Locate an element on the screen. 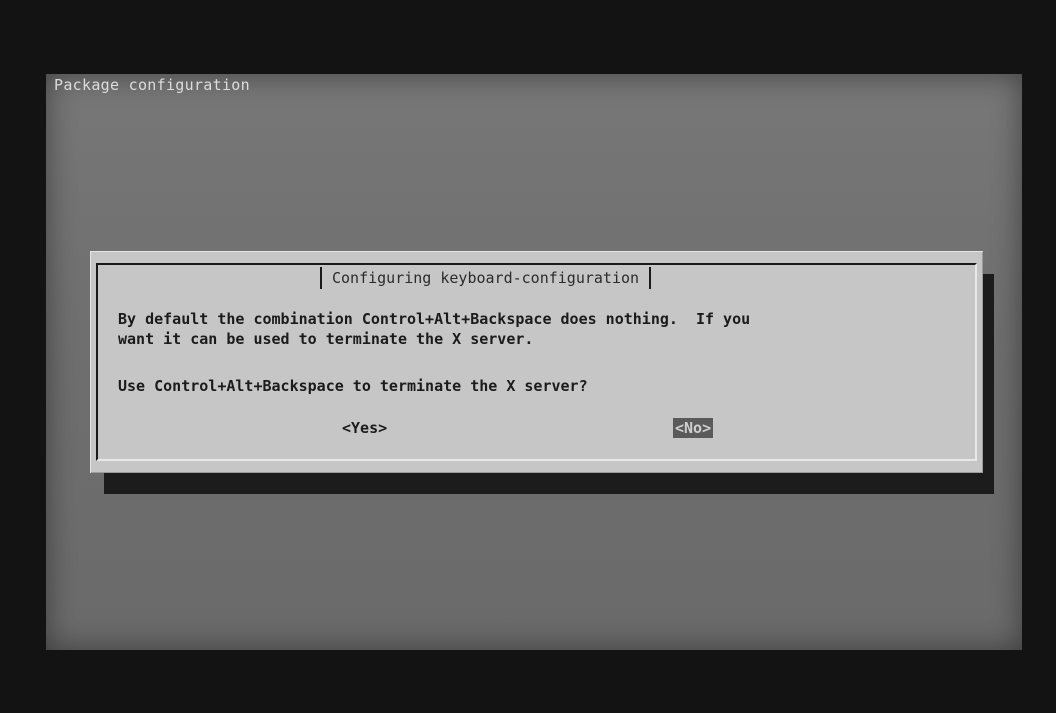 This screenshot has width=1056, height=713. yes-button: <Yes> is located at coordinates (364, 428).